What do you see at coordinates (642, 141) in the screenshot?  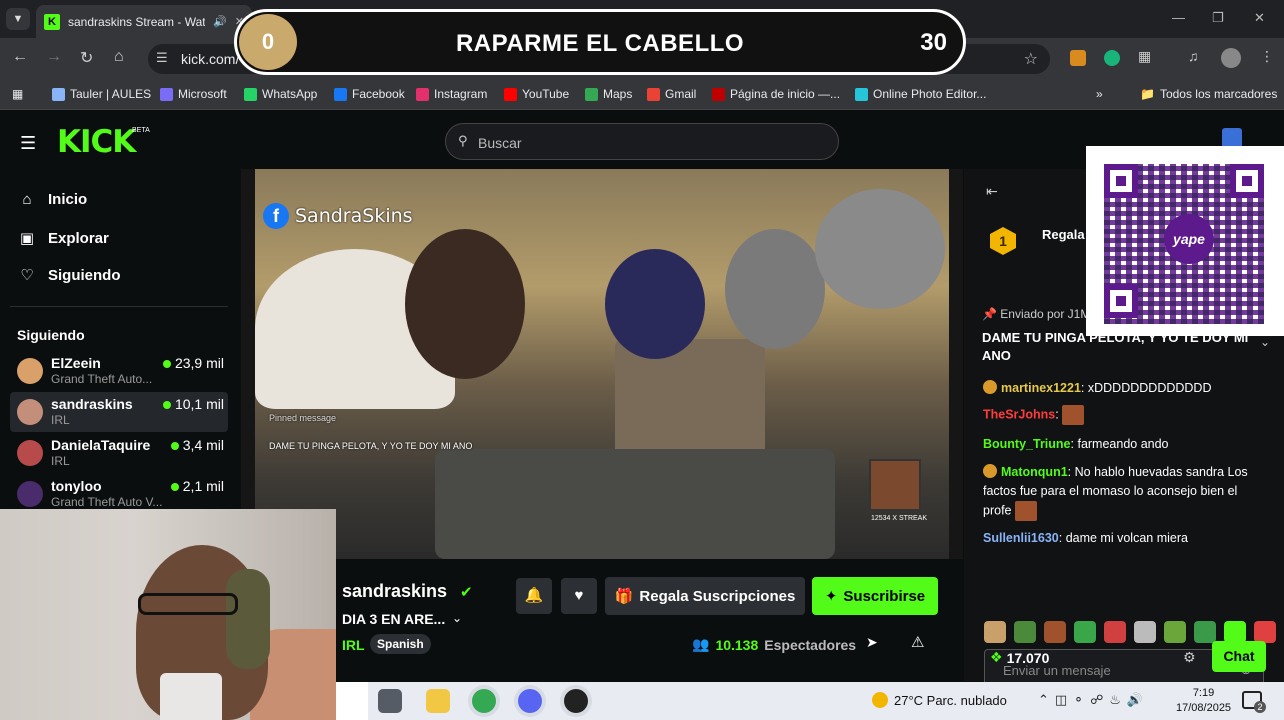 I see `search-input: ⚲ Buscar` at bounding box center [642, 141].